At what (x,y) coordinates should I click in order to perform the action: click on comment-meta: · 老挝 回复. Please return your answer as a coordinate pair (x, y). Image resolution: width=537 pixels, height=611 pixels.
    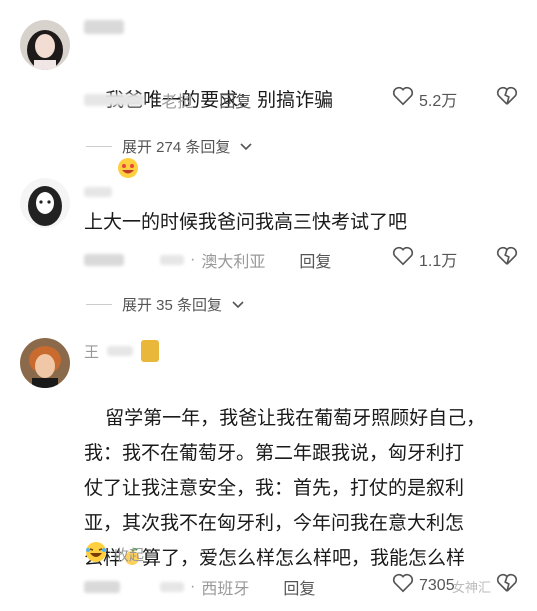
    Looking at the image, I should click on (167, 100).